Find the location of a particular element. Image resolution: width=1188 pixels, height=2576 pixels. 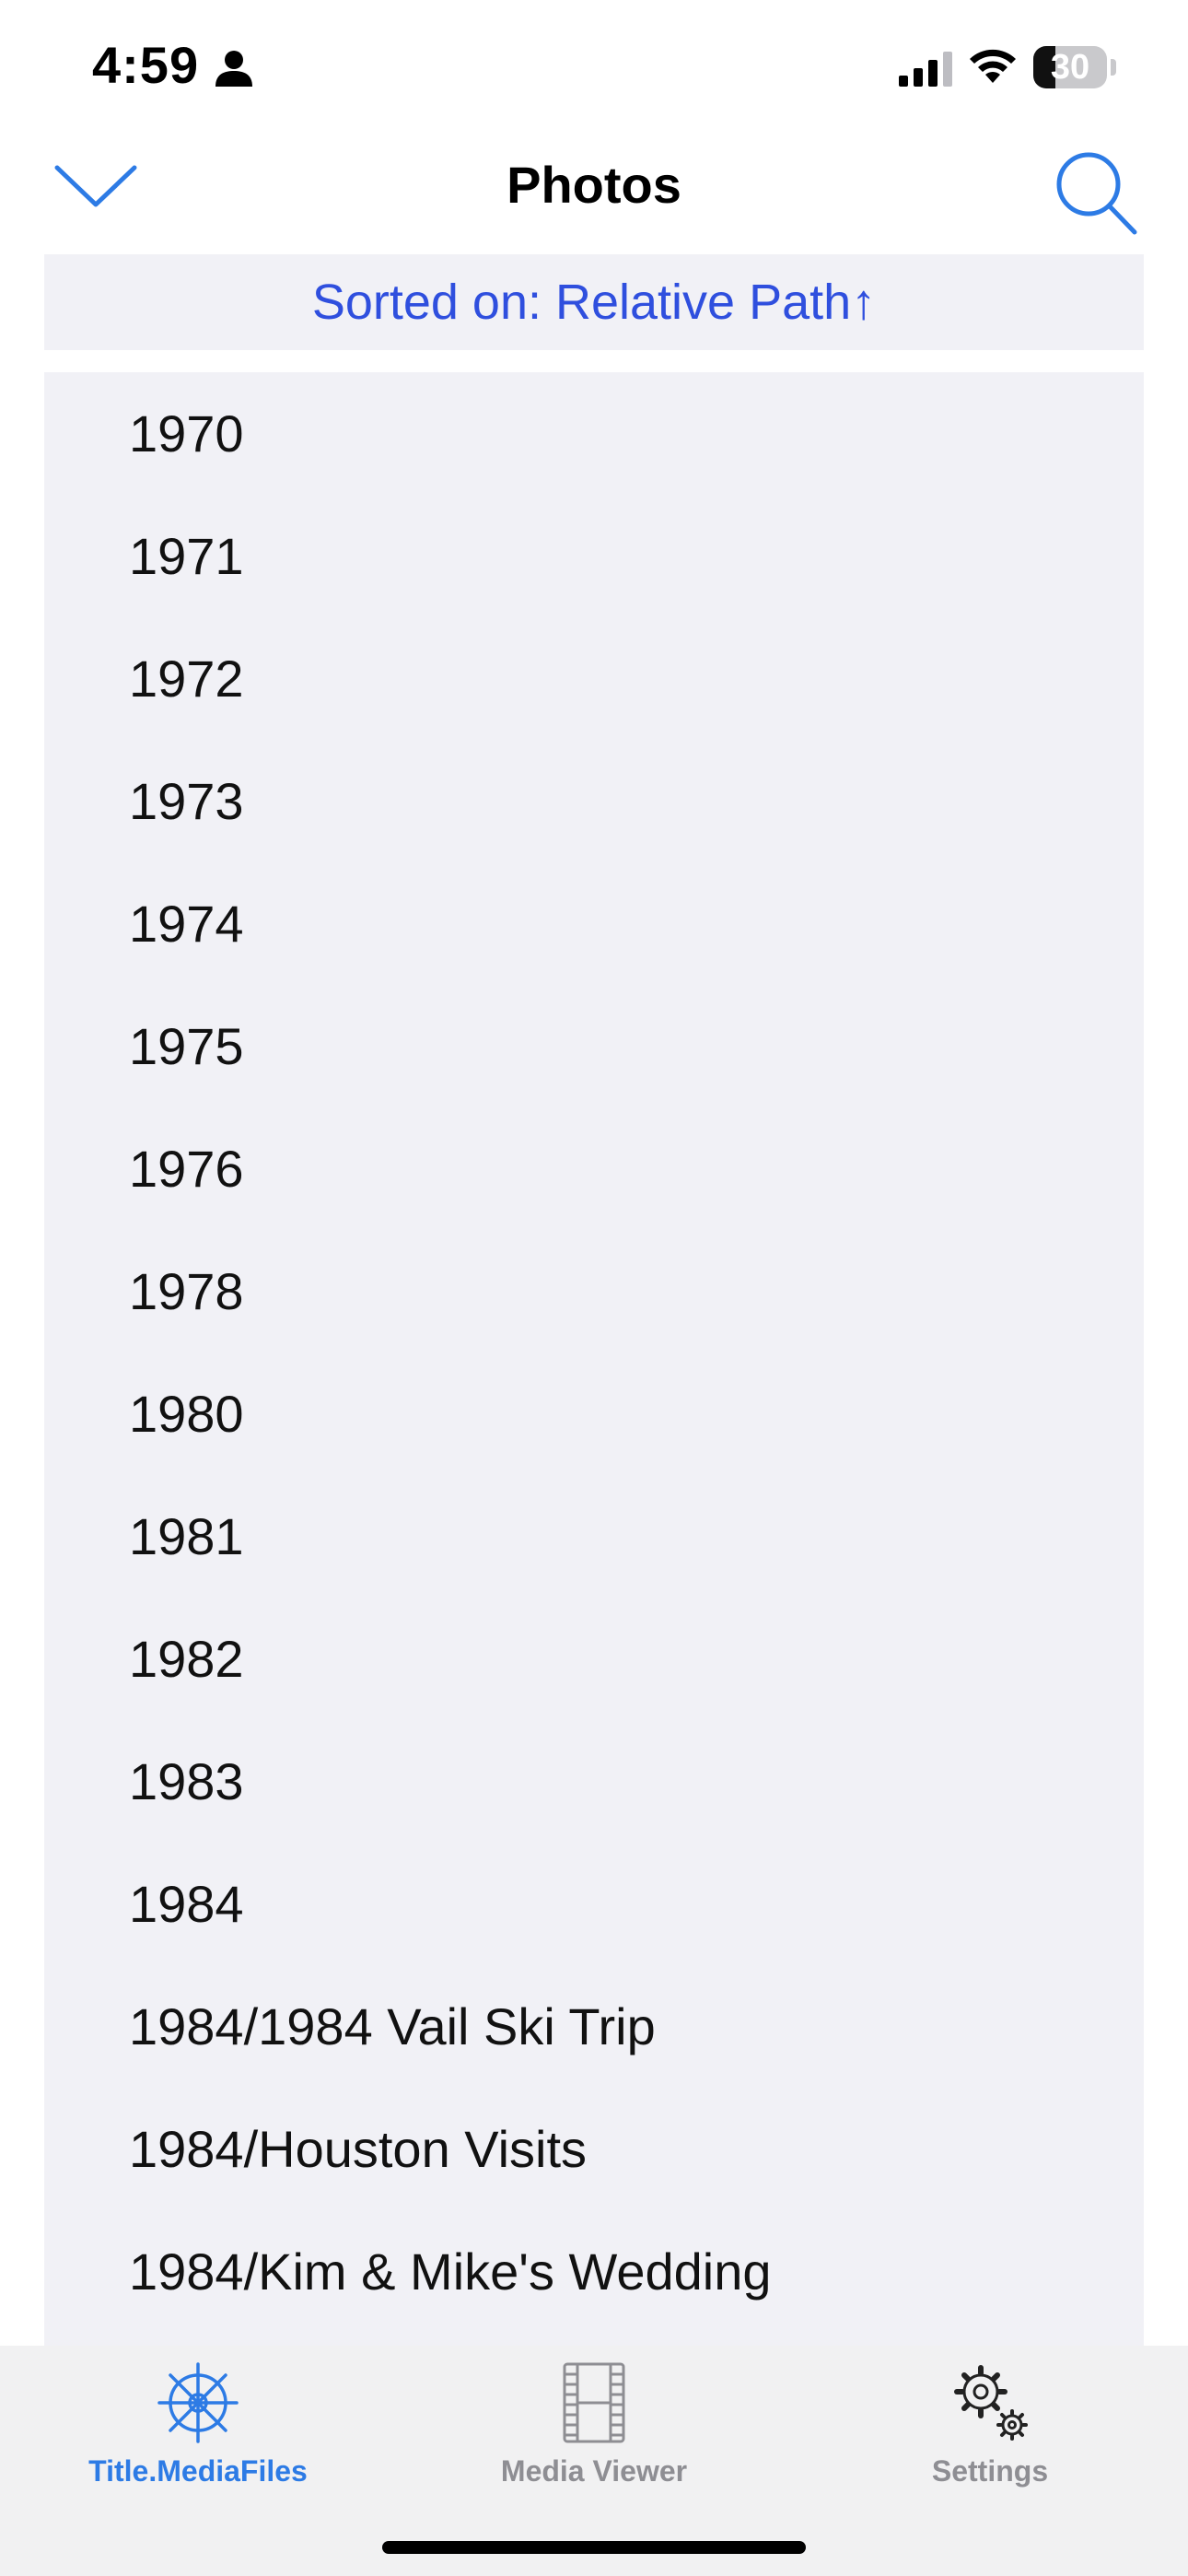

list-item-label: 1984/Houston Visits is located at coordinates (358, 2149).